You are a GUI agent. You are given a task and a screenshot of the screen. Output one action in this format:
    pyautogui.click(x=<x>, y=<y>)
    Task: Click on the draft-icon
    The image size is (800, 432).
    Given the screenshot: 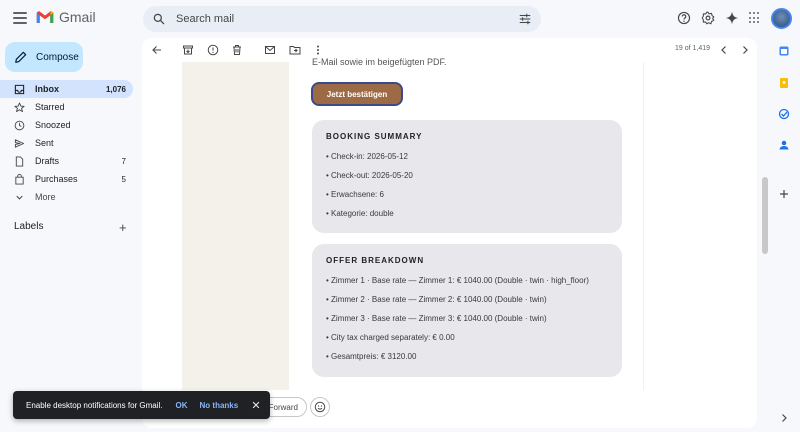 What is the action you would take?
    pyautogui.click(x=19, y=161)
    